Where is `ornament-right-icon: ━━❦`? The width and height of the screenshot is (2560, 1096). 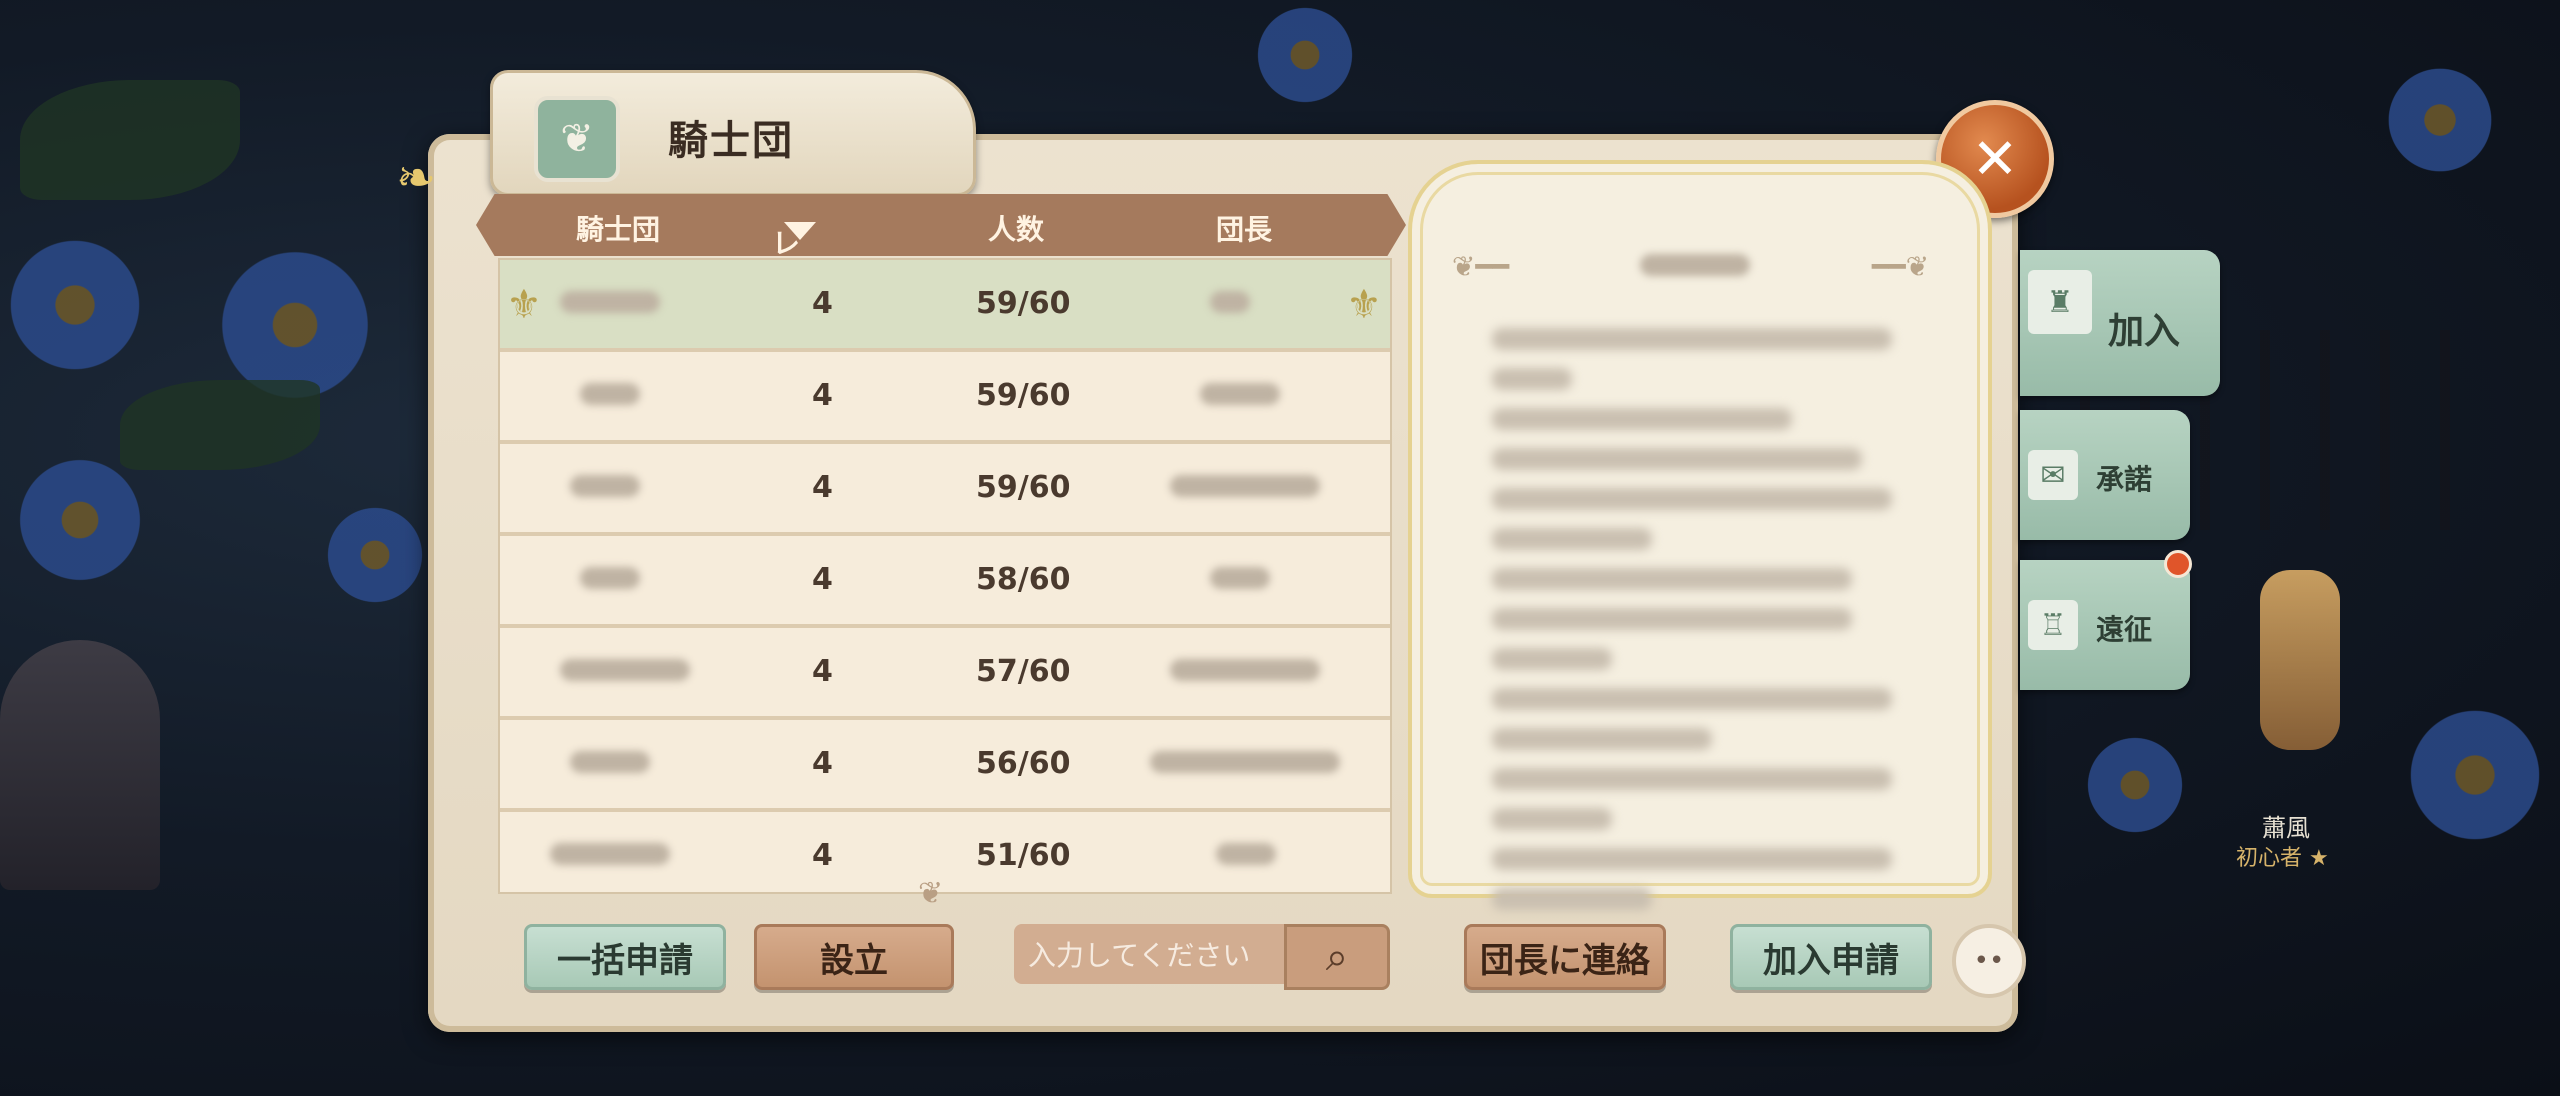
ornament-right-icon: ━━❦ is located at coordinates (1901, 266).